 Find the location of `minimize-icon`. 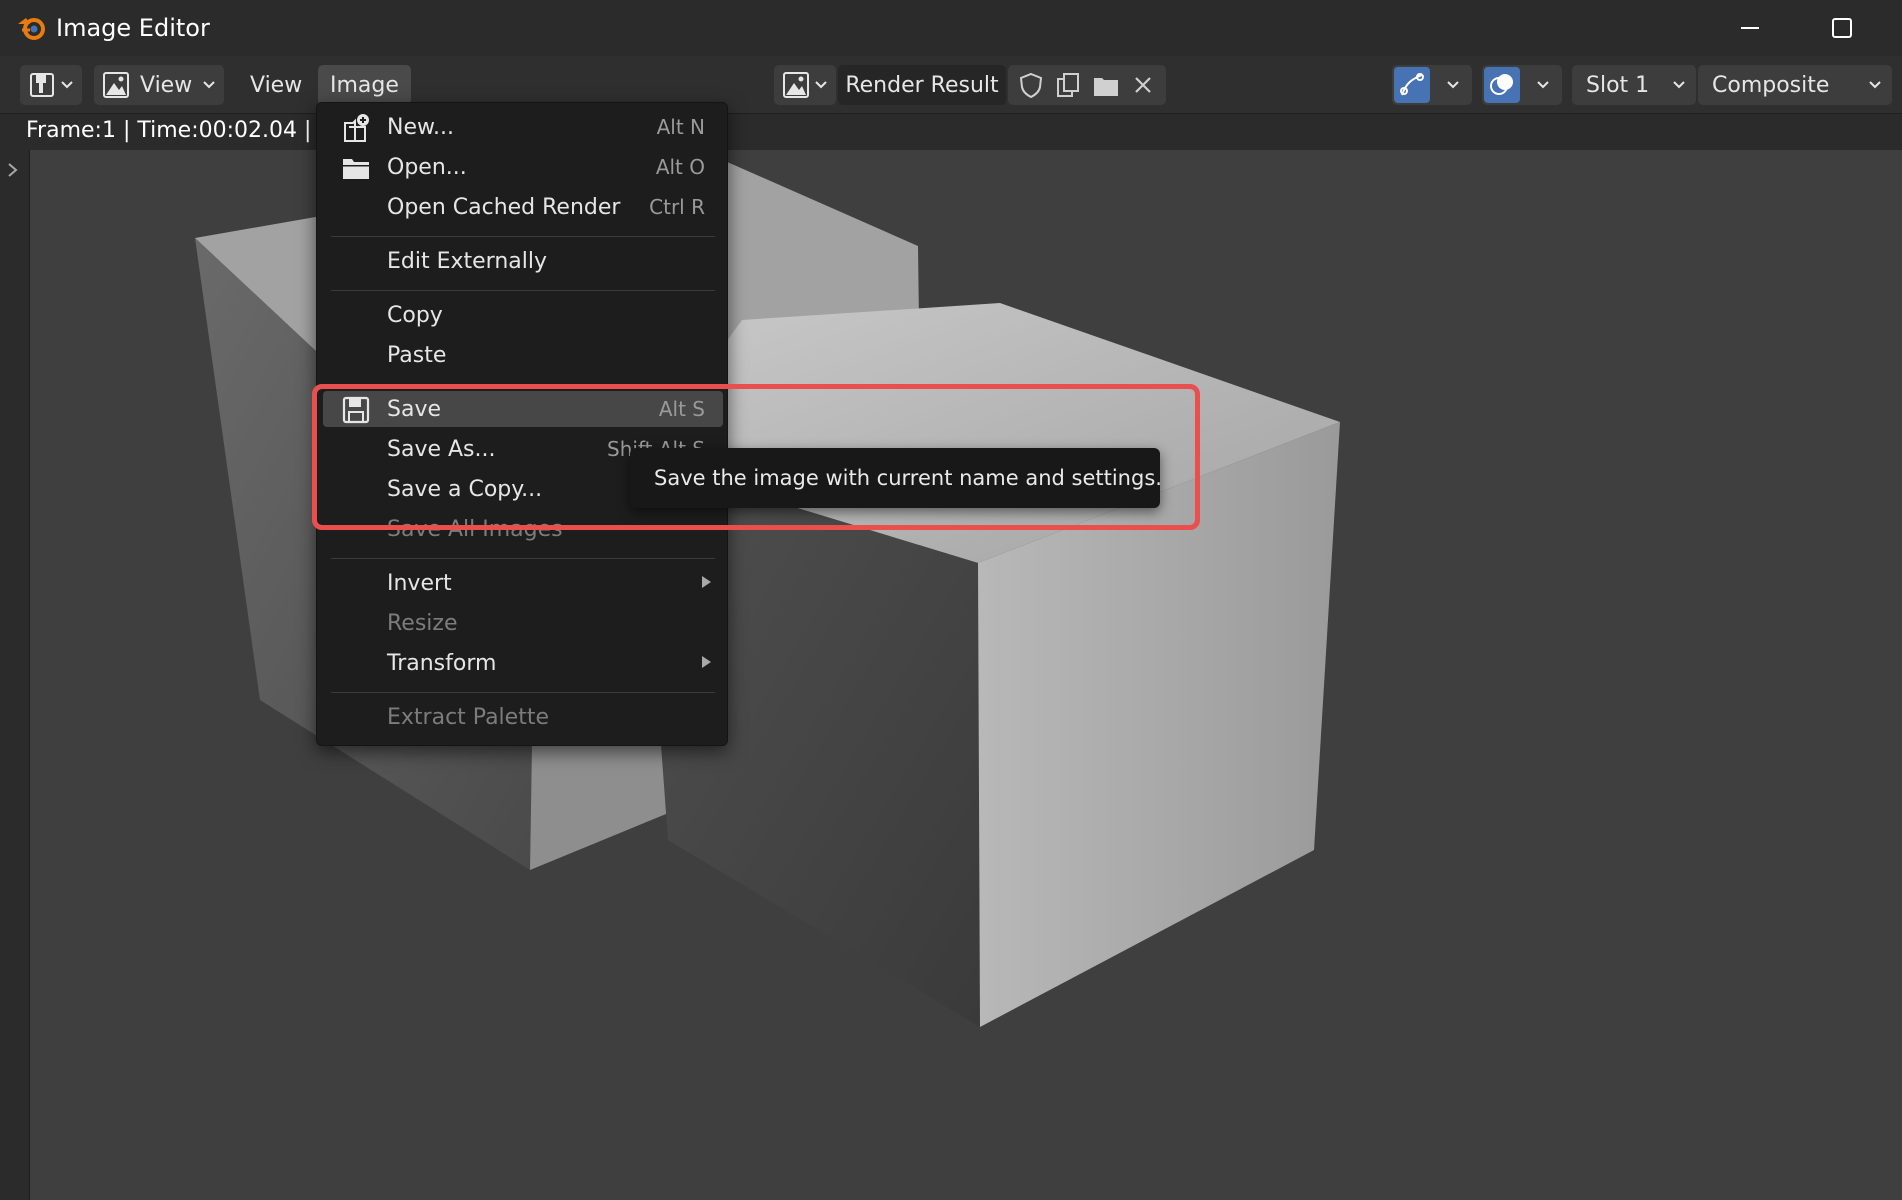

minimize-icon is located at coordinates (1750, 28).